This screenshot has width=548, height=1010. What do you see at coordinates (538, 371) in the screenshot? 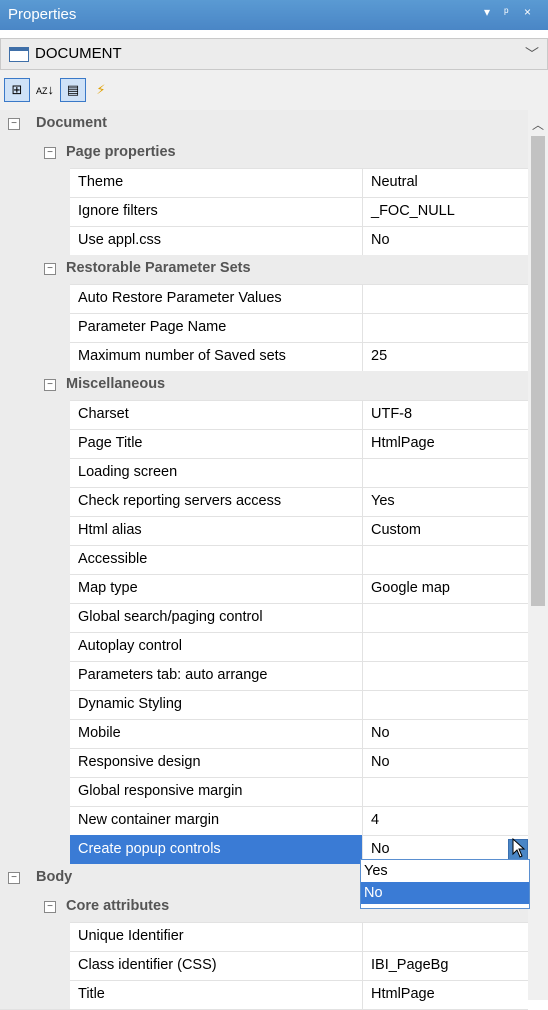
I see `scrollbar-thumb` at bounding box center [538, 371].